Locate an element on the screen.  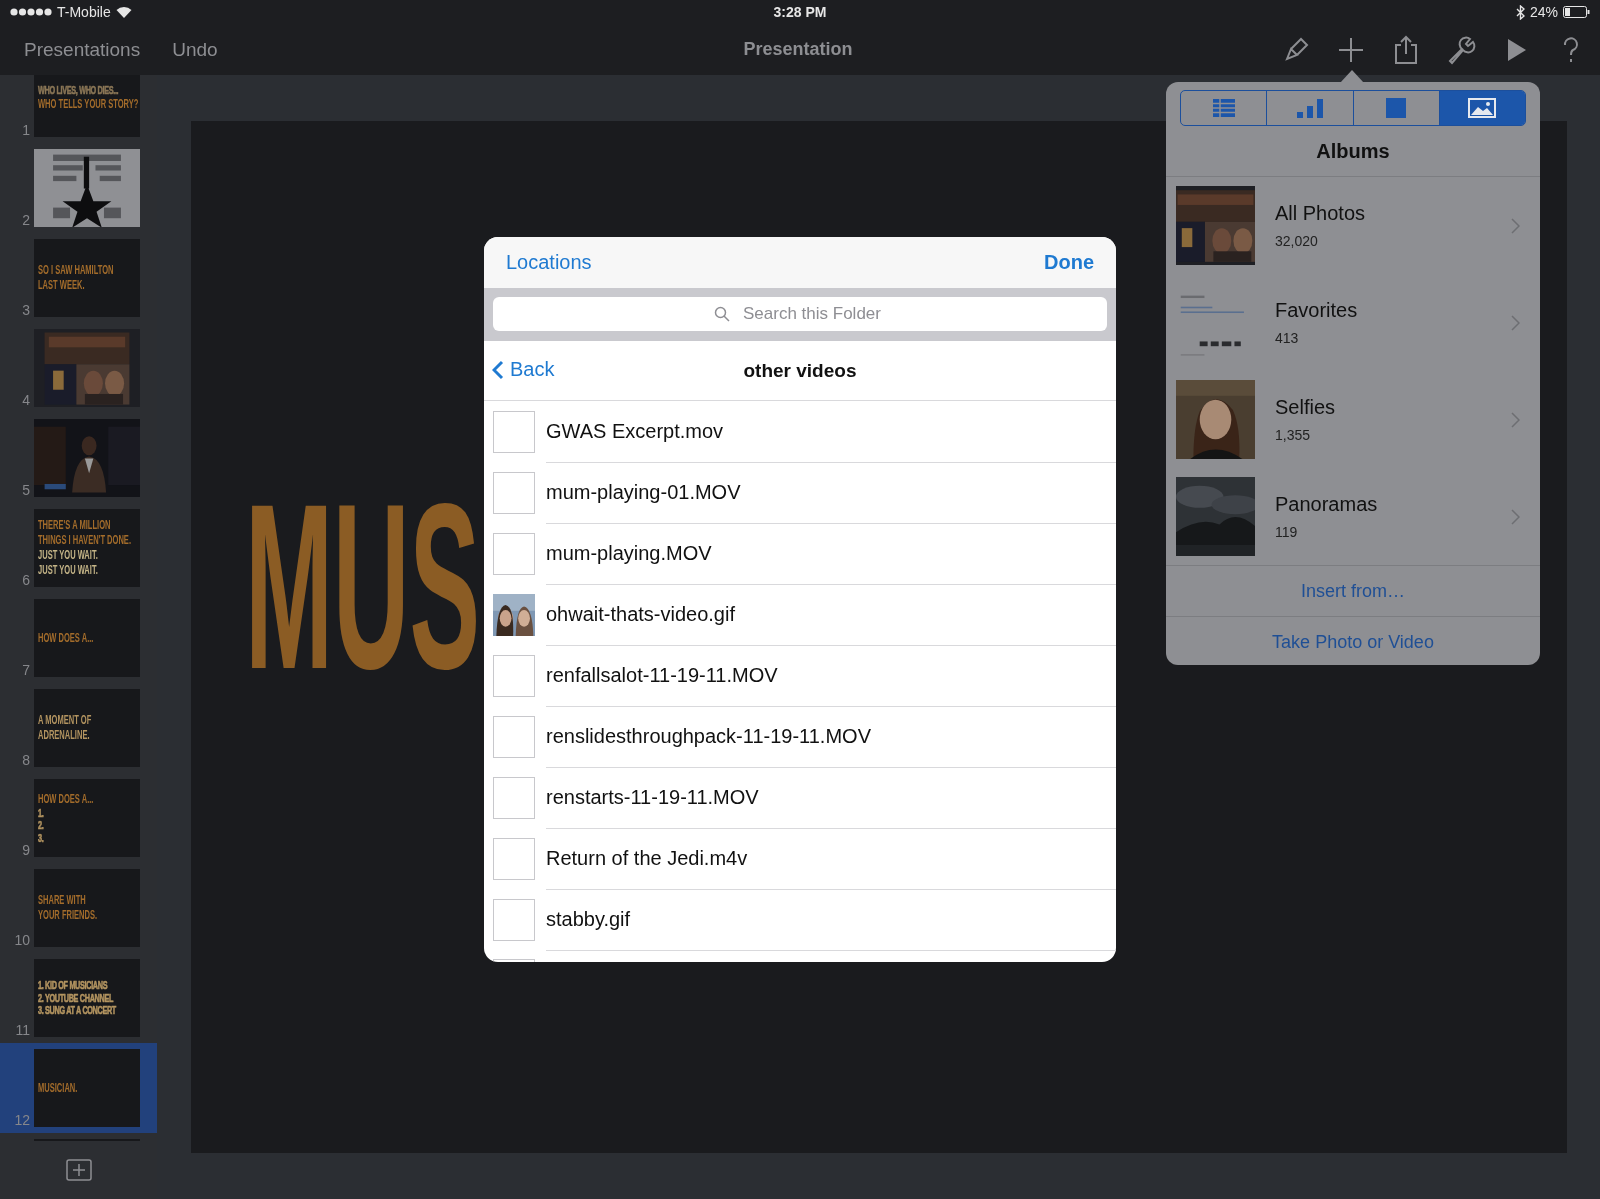
album-name: Selfies is located at coordinates (1306, 407).